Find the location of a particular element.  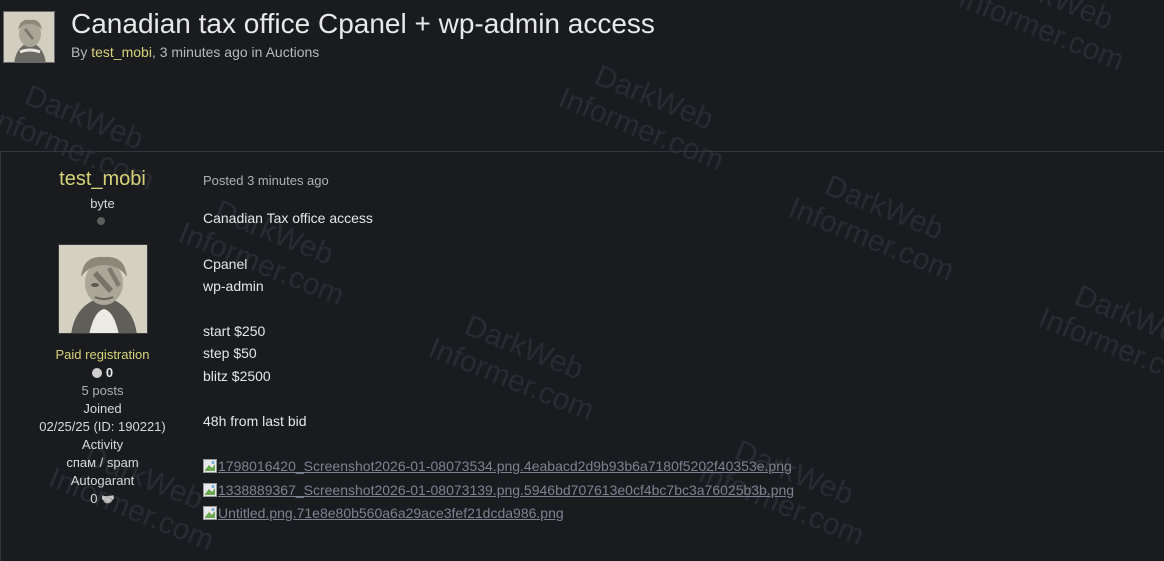

byline-category-link: Auctions is located at coordinates (293, 52).